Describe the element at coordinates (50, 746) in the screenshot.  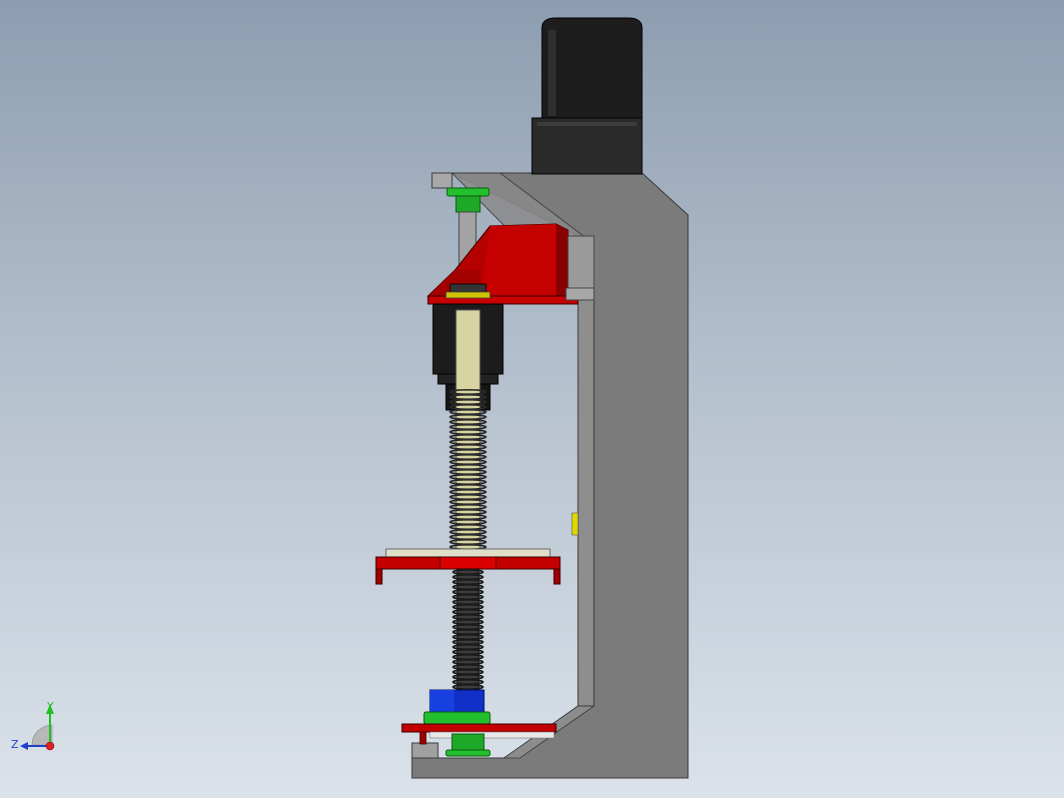
I see `x-axis-dot` at that location.